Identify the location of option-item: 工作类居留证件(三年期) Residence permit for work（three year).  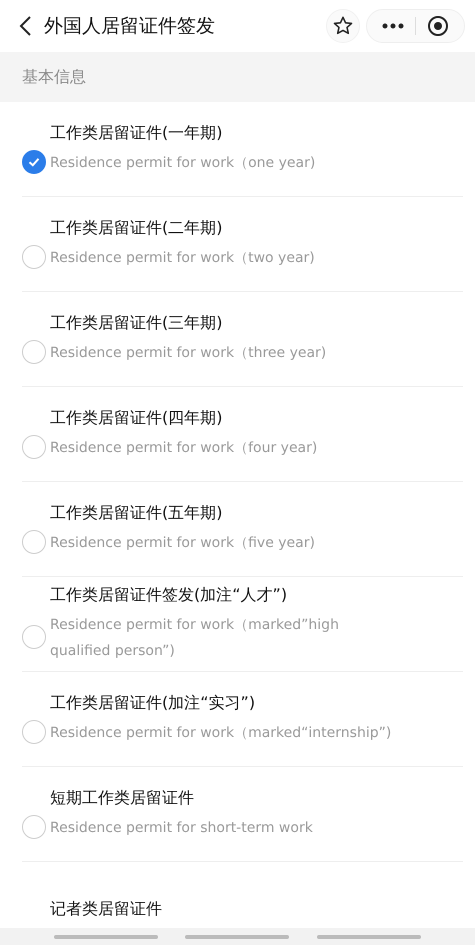
(242, 339).